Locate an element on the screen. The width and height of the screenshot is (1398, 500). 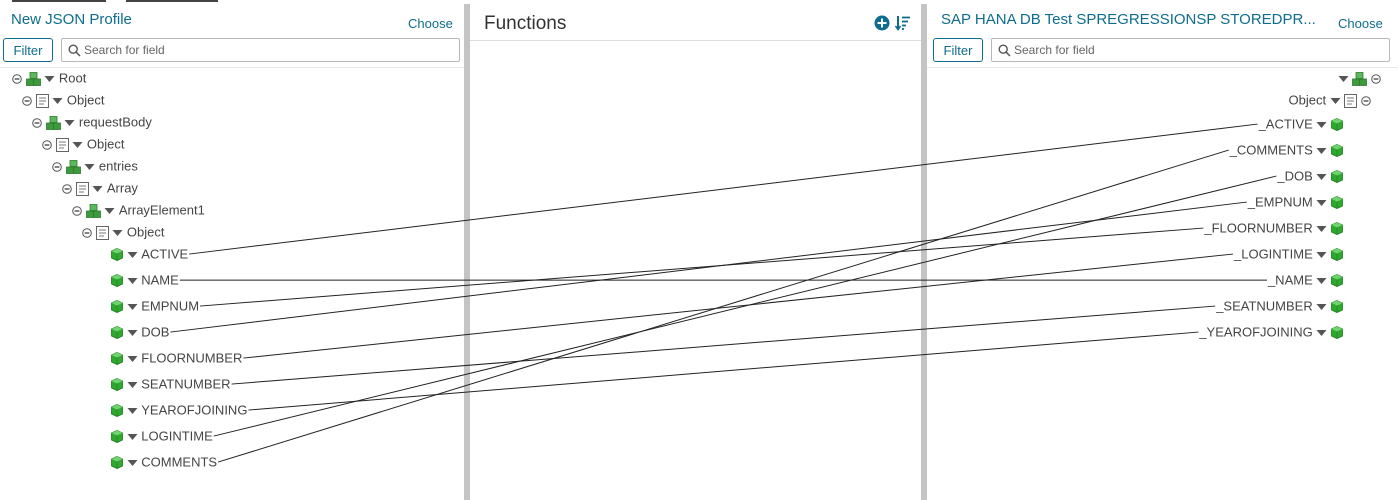
destination-tree-node: _COMMENTS is located at coordinates (1286, 150).